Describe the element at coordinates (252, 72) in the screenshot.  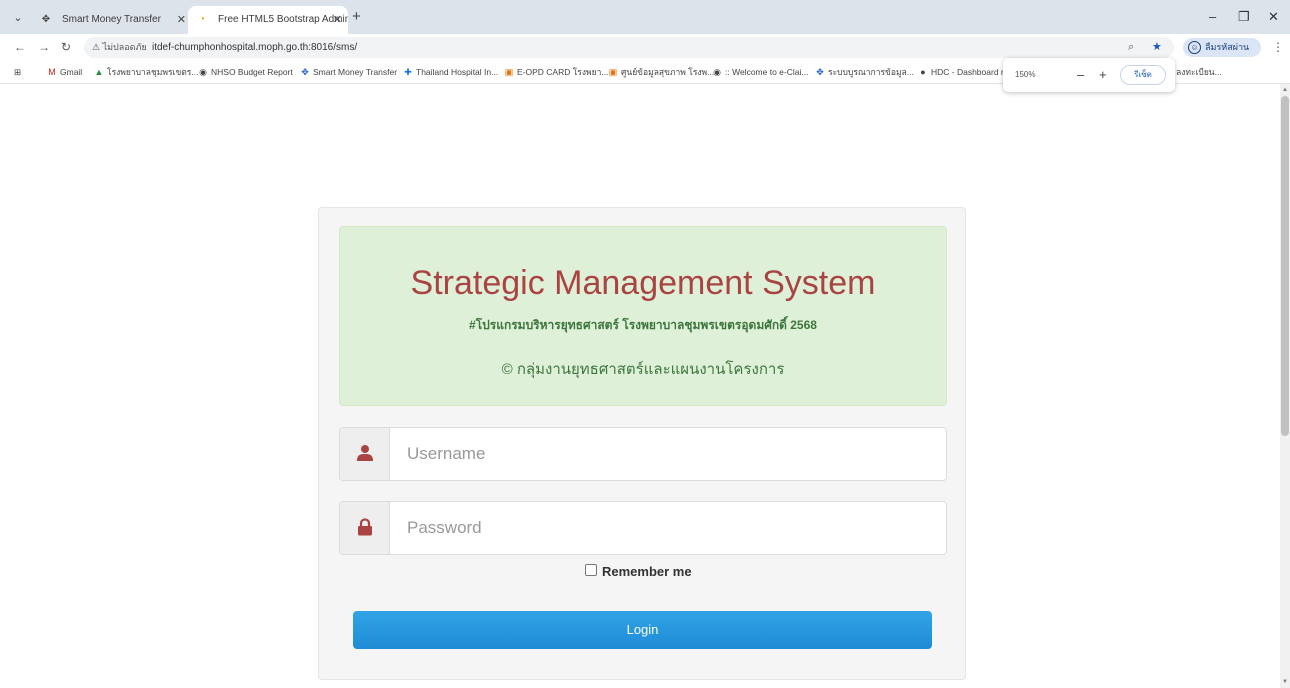
I see `bookmark-label: NHSO Budget Report` at that location.